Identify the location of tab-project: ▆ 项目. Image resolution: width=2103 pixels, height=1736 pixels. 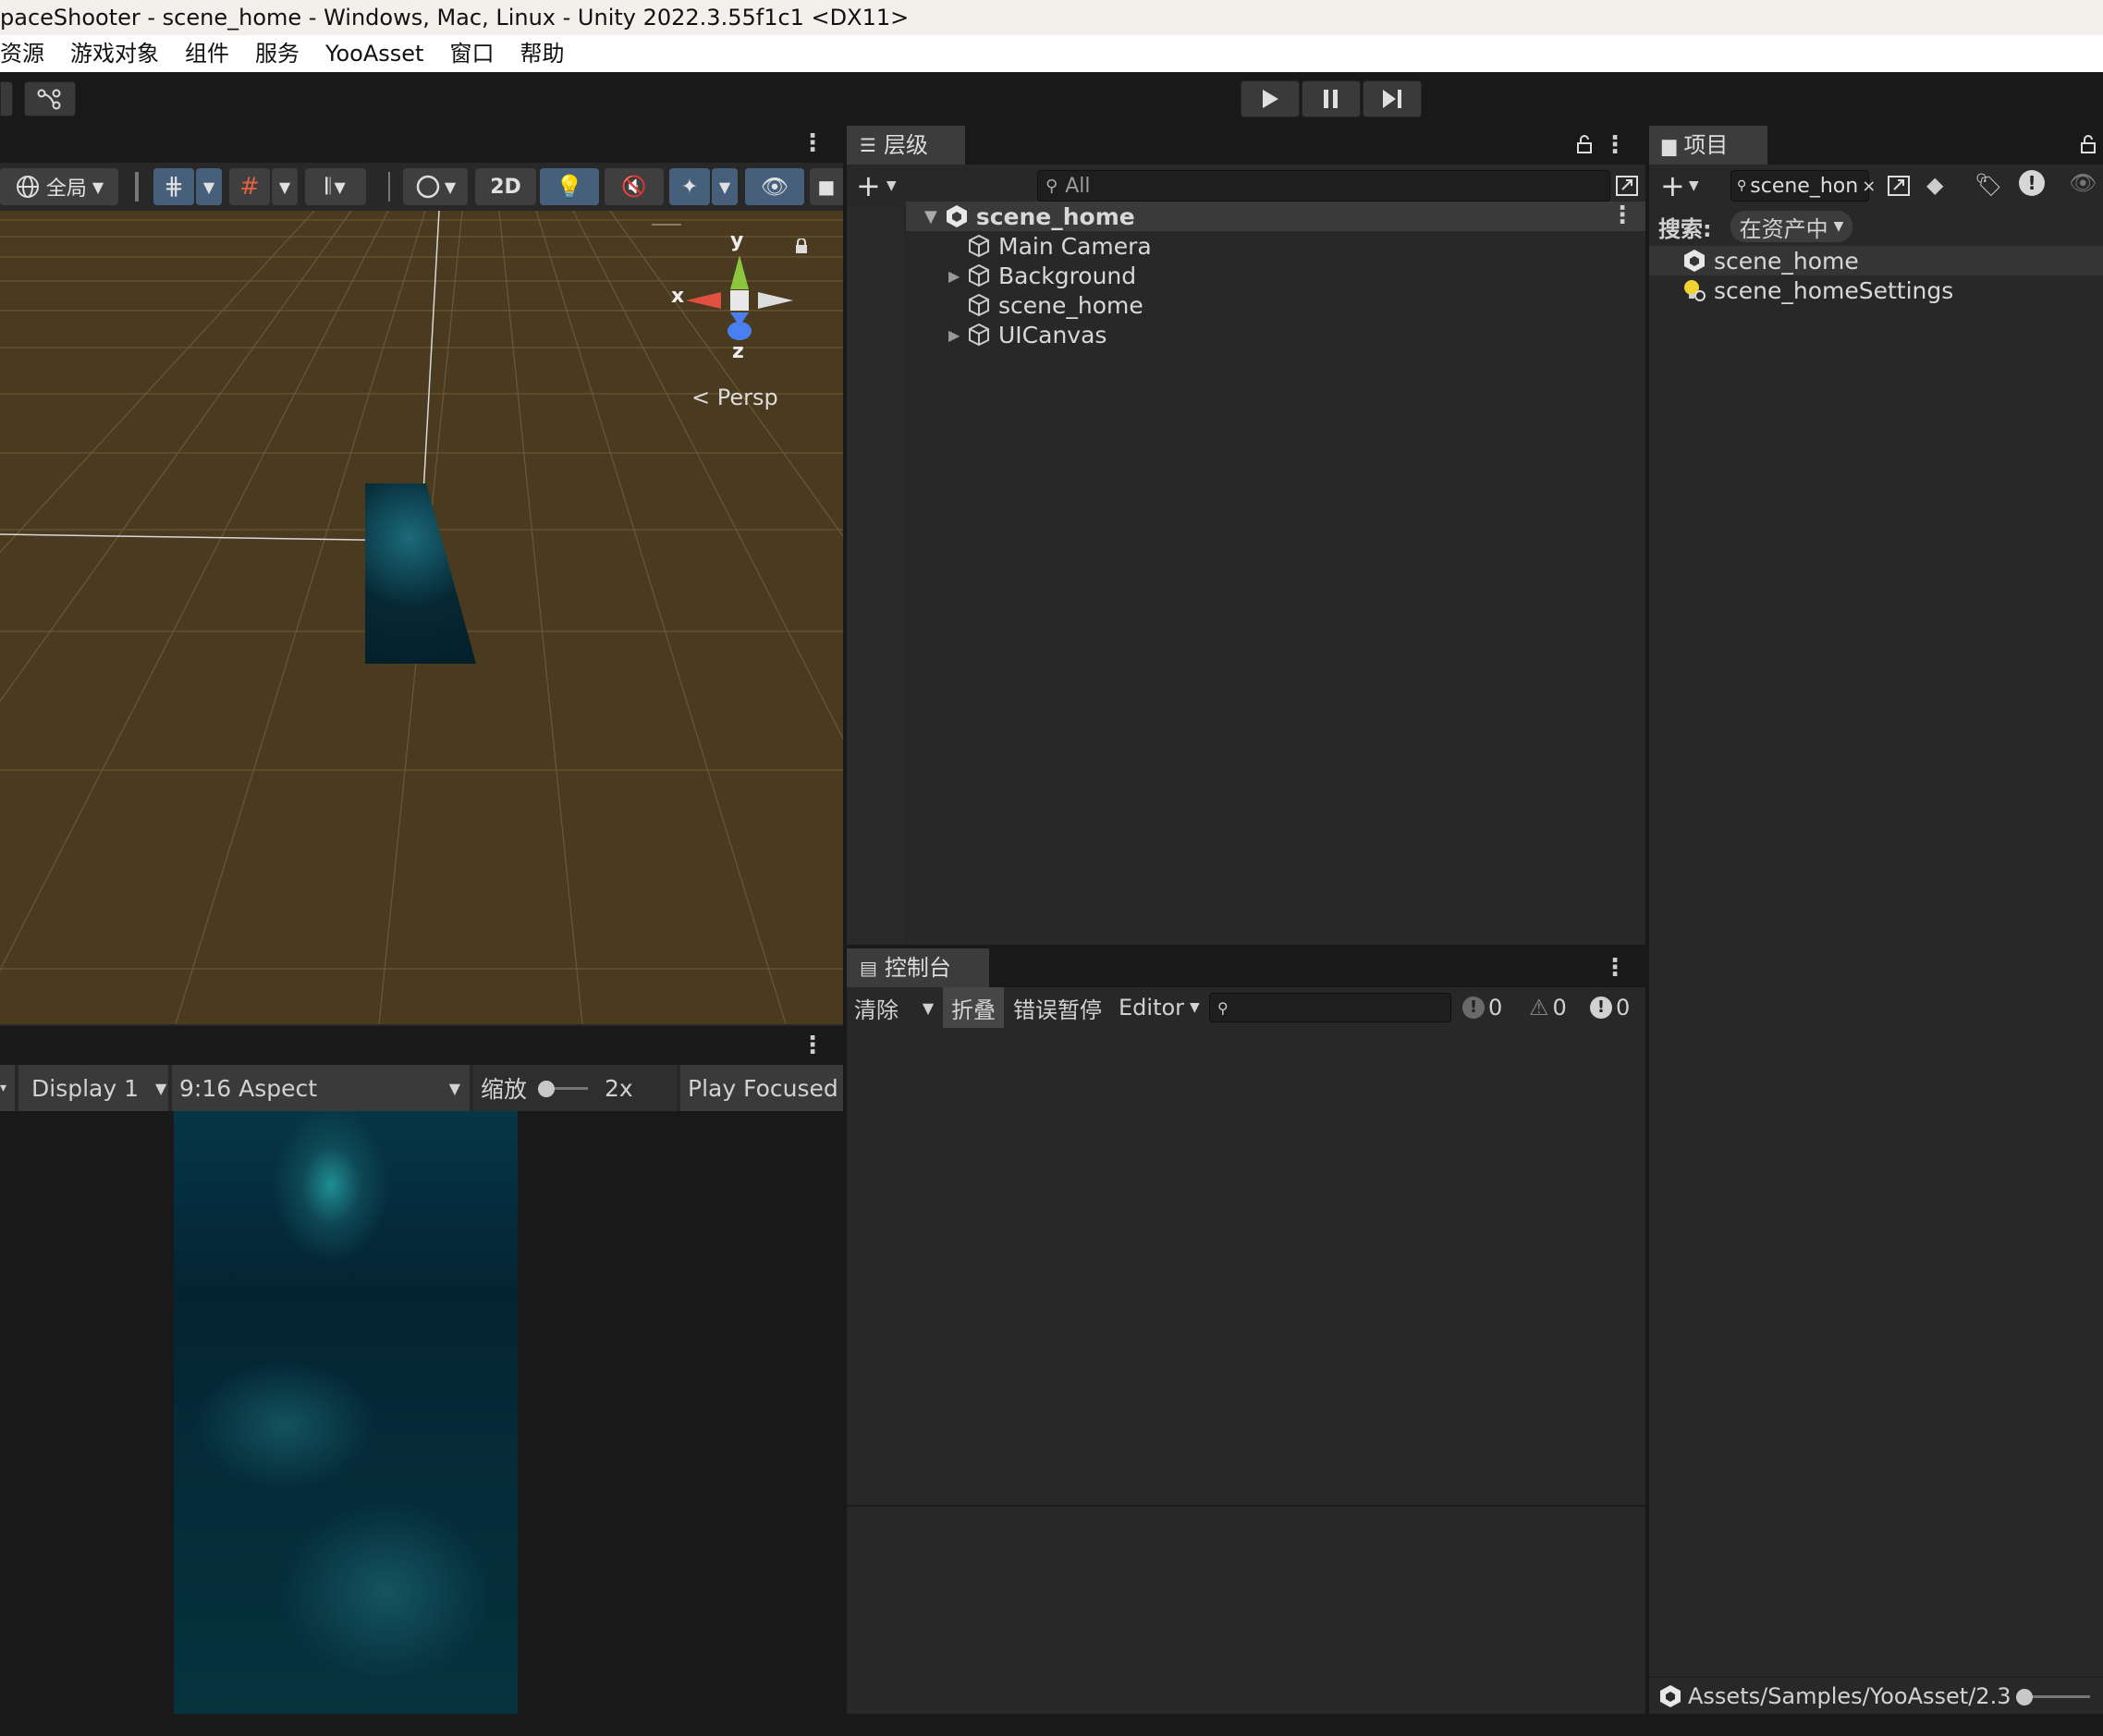
(1708, 145).